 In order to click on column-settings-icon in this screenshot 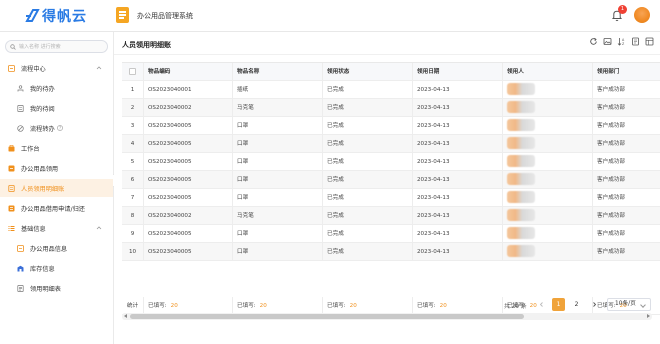, I will do `click(649, 41)`.